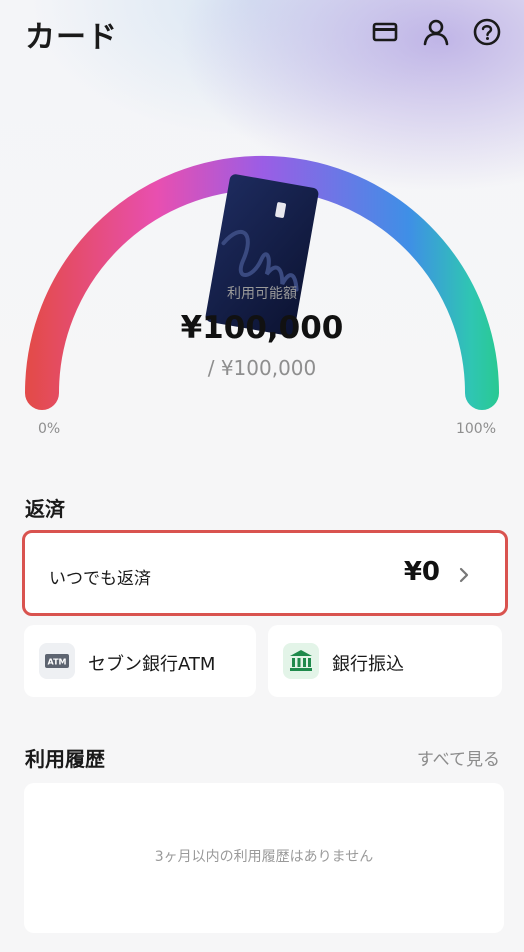 The image size is (524, 952). Describe the element at coordinates (45, 509) in the screenshot. I see `repayment-section-title: 返済` at that location.